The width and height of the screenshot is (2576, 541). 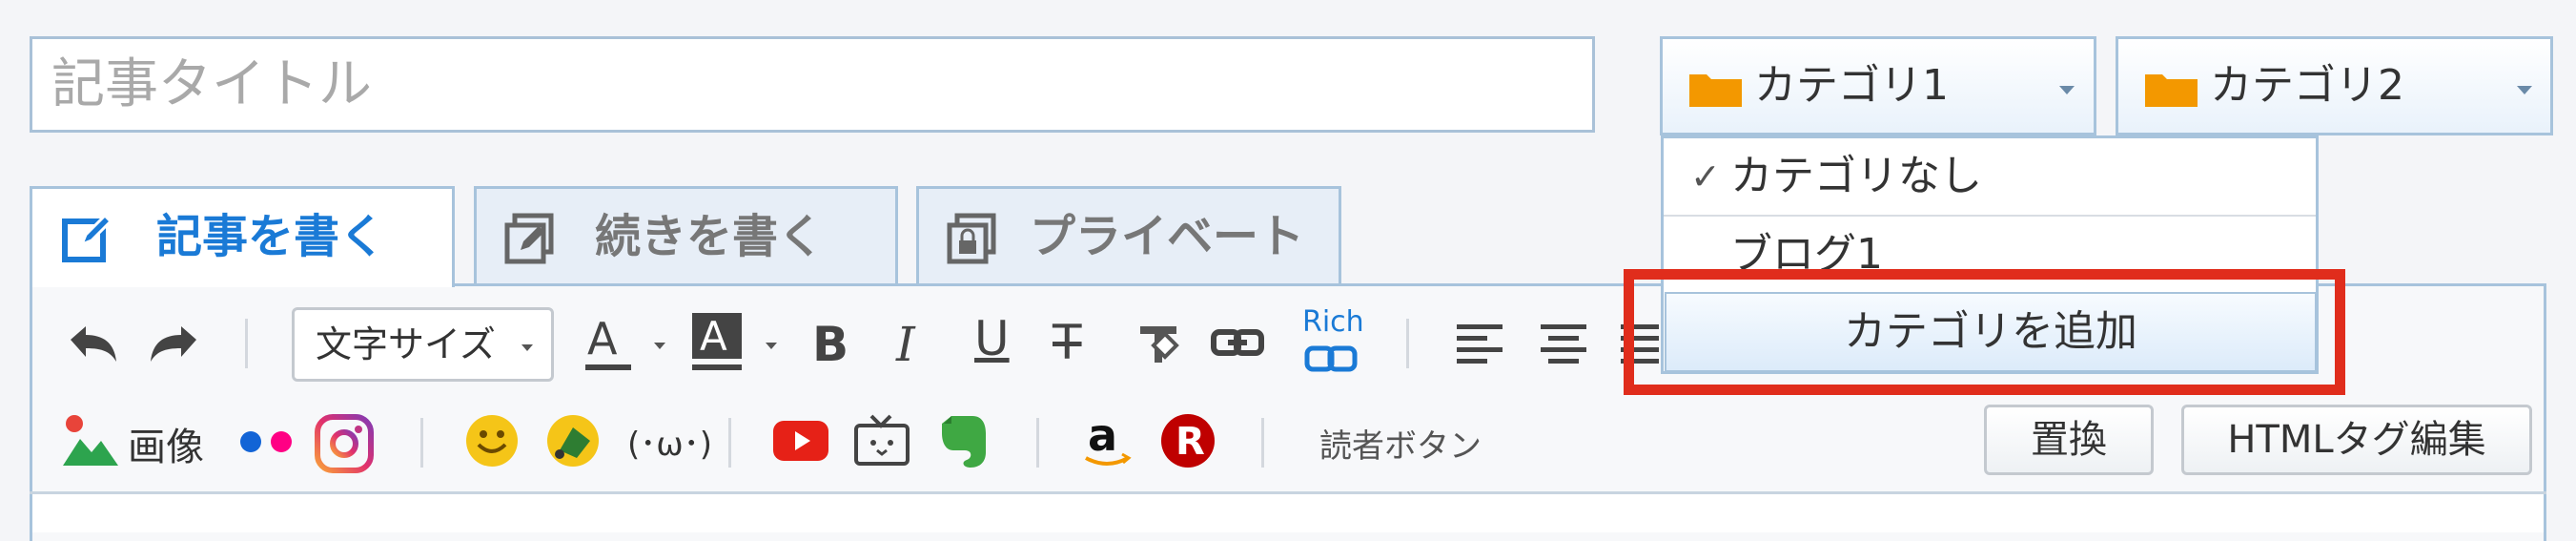 I want to click on clear-format-icon, so click(x=1158, y=344).